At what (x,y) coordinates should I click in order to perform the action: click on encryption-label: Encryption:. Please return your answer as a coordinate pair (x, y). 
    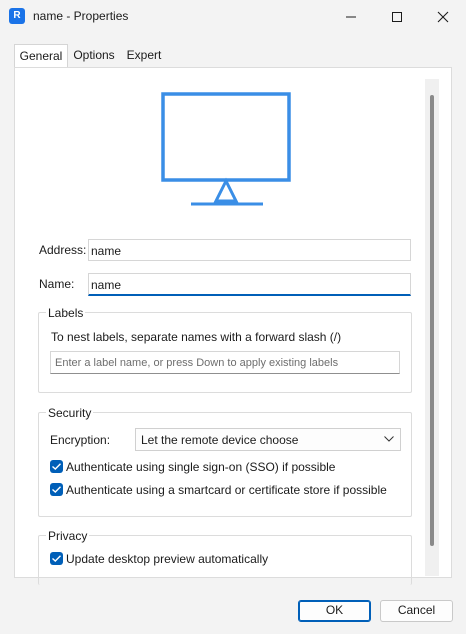
    Looking at the image, I should click on (80, 440).